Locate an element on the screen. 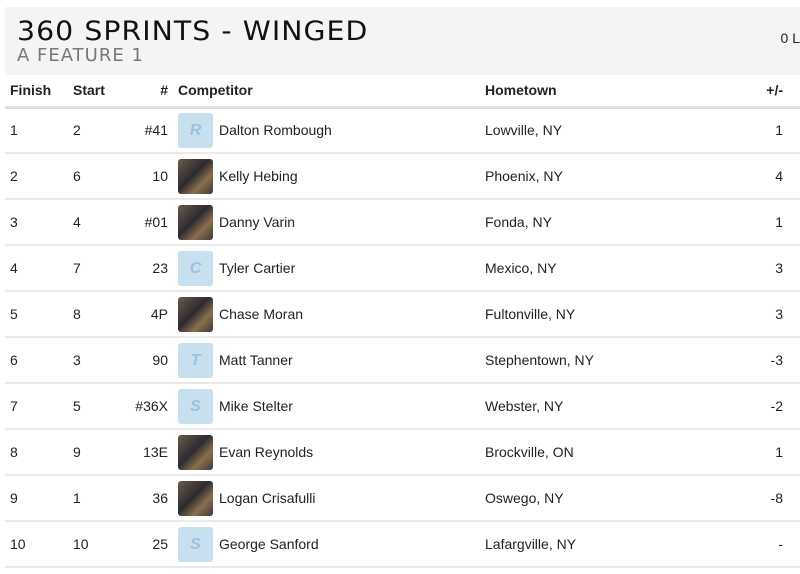  table-row: 7 5 #36X S Mike Stelter Webster, NY -2 is located at coordinates (402, 406).